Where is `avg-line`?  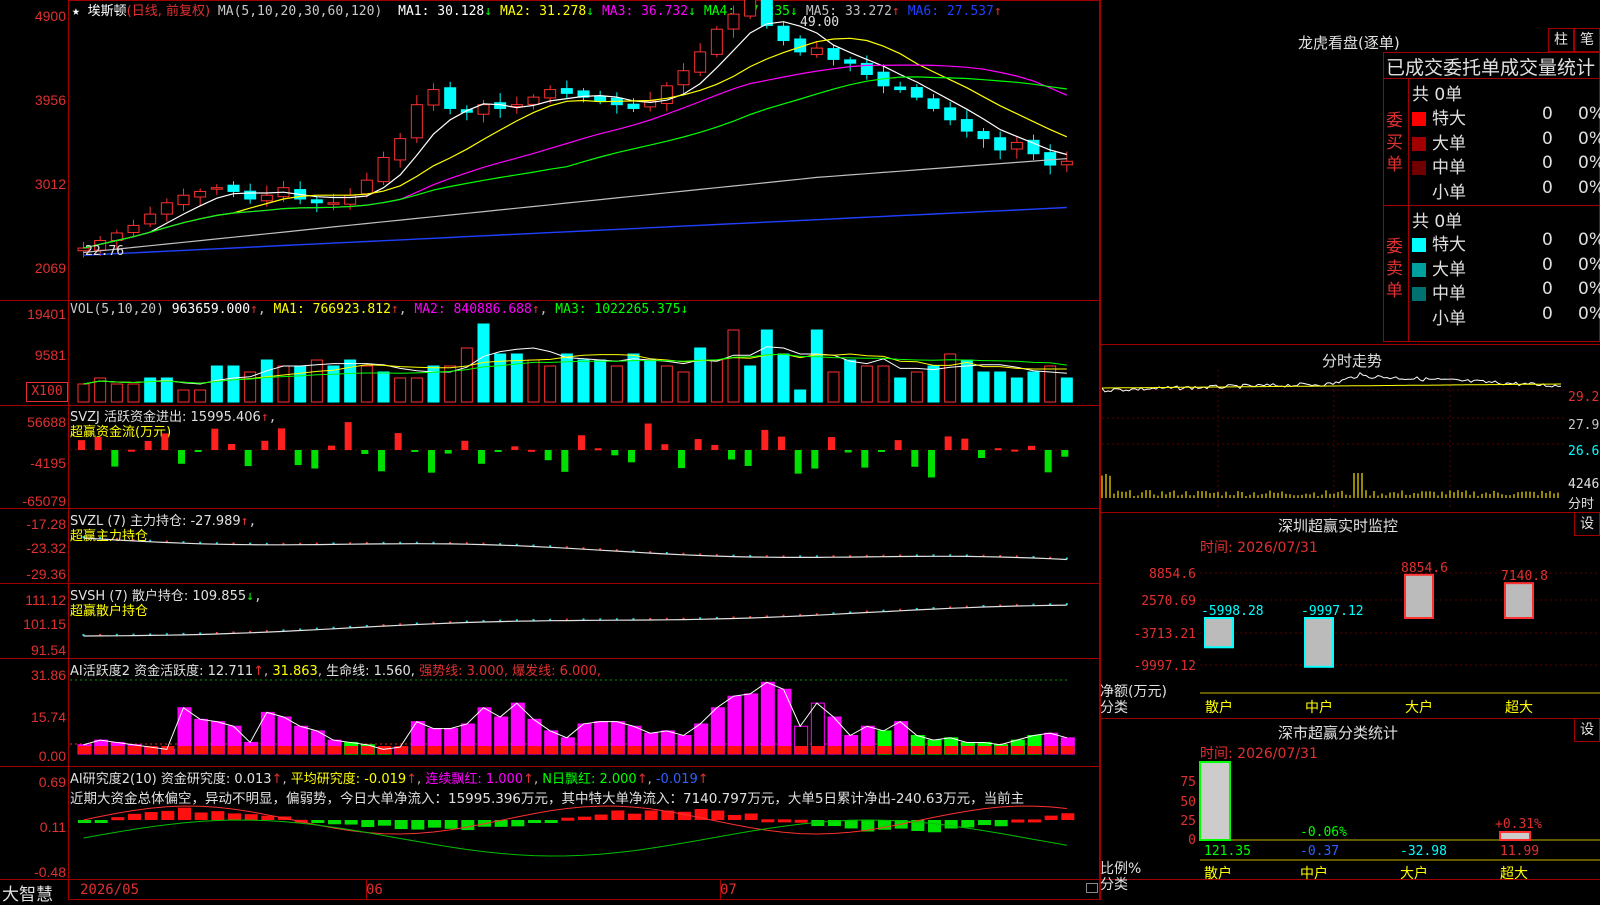
avg-line is located at coordinates (1331, 386).